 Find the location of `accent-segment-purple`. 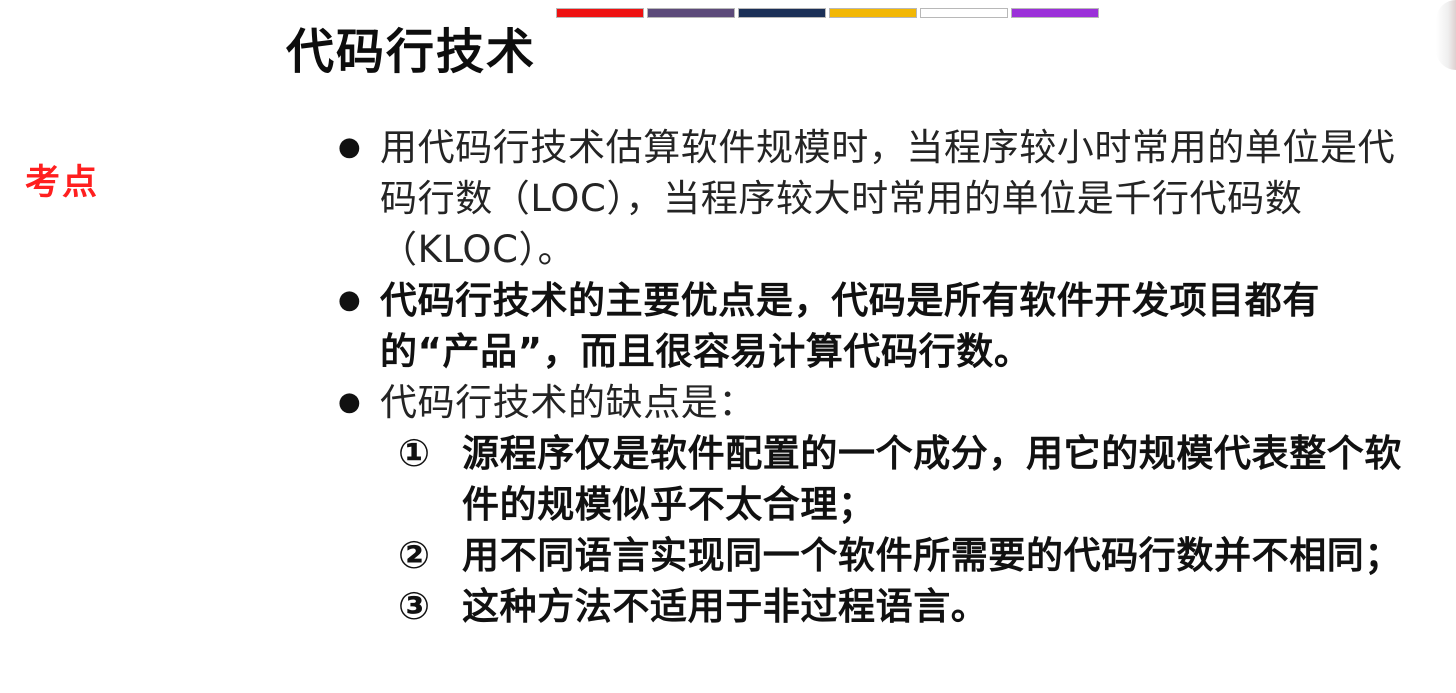

accent-segment-purple is located at coordinates (691, 13).